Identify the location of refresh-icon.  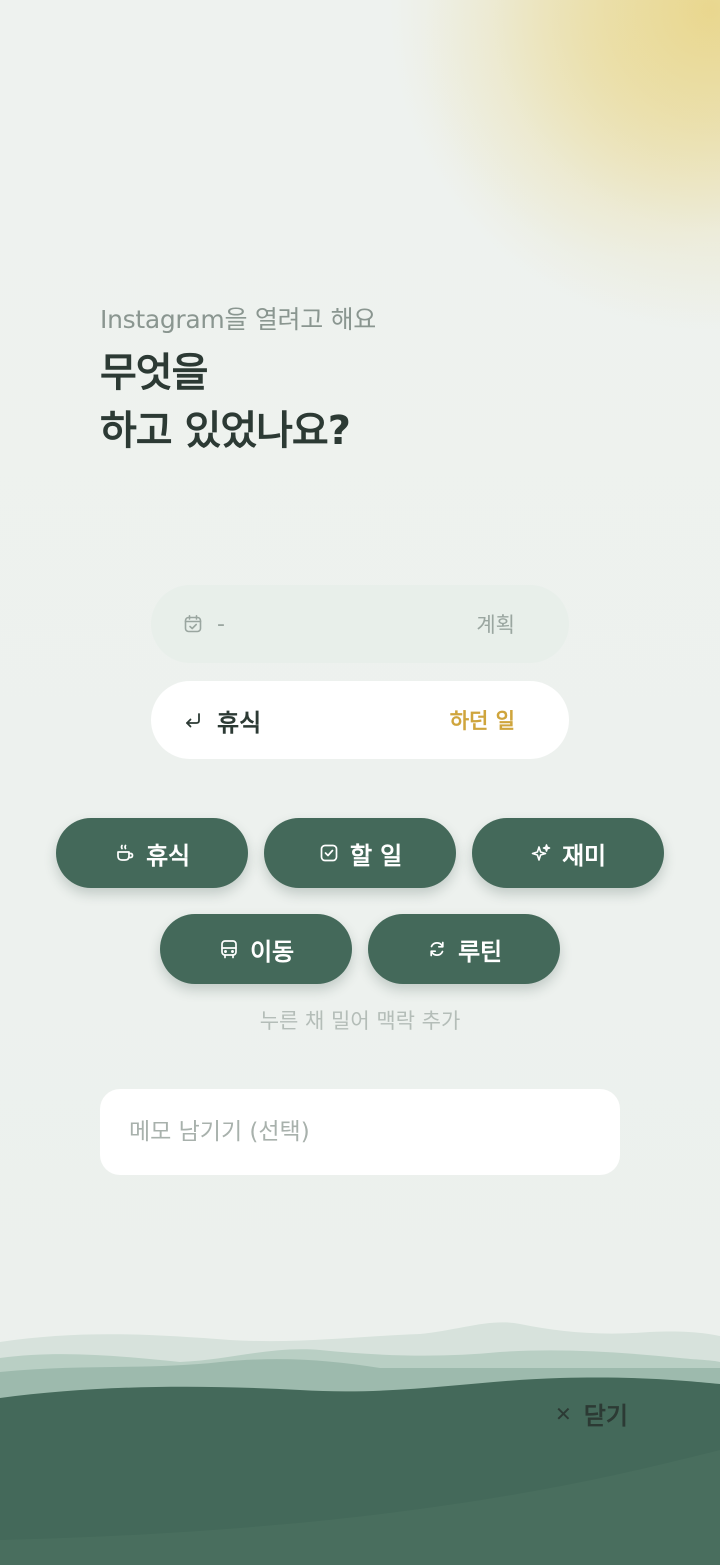
(437, 949).